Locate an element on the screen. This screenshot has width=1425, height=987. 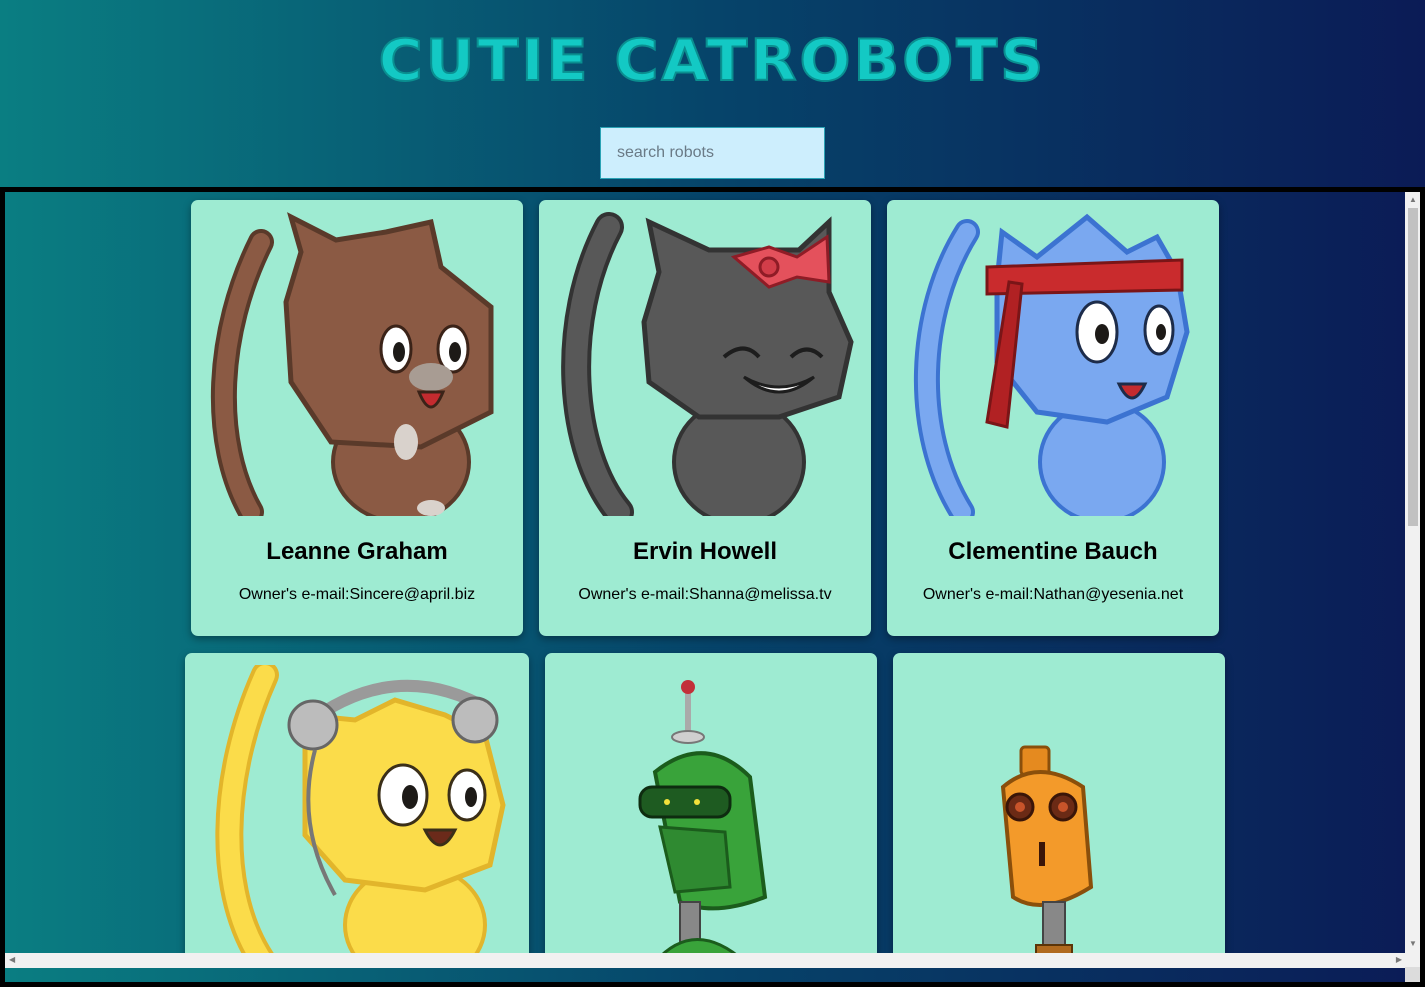
scroll-left-icon: ◀ is located at coordinates (12, 960).